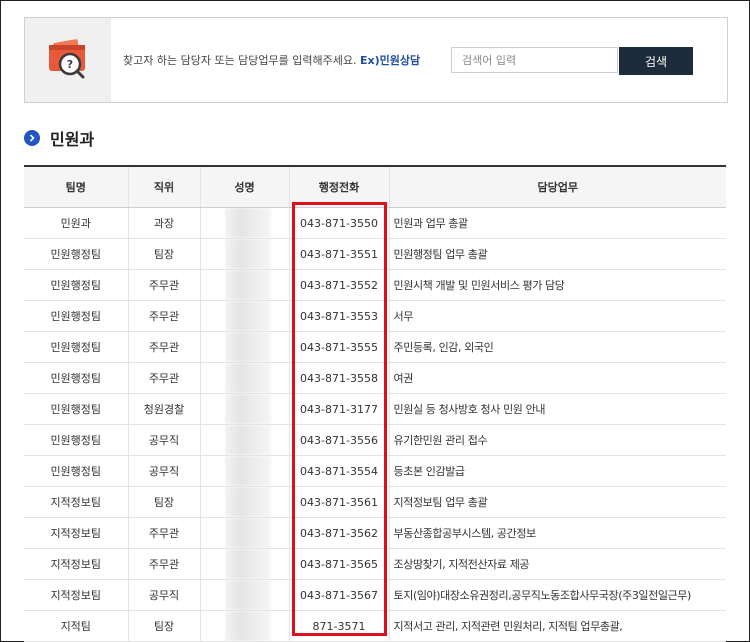 Image resolution: width=750 pixels, height=642 pixels. What do you see at coordinates (375, 223) in the screenshot?
I see `table-row: 민원과 과장 043-871-3550 민원과 업무 총괄` at bounding box center [375, 223].